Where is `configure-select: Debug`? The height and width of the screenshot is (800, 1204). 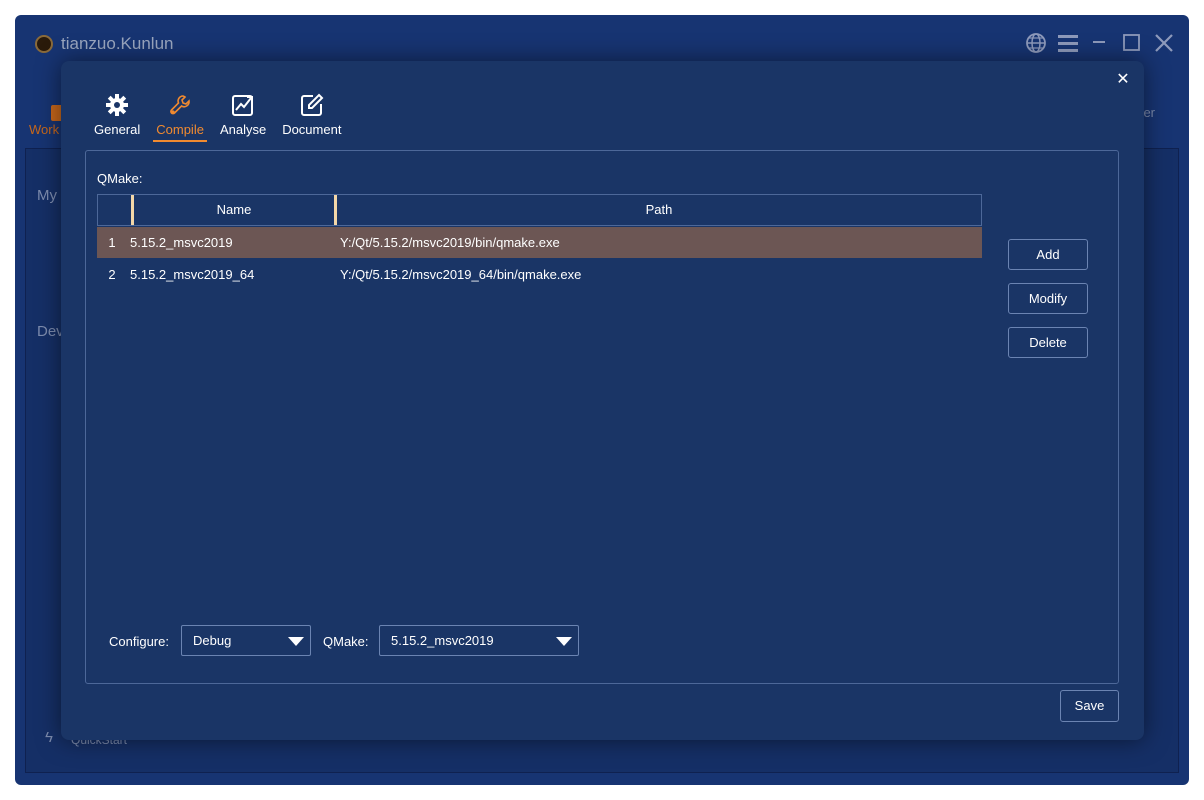 configure-select: Debug is located at coordinates (246, 640).